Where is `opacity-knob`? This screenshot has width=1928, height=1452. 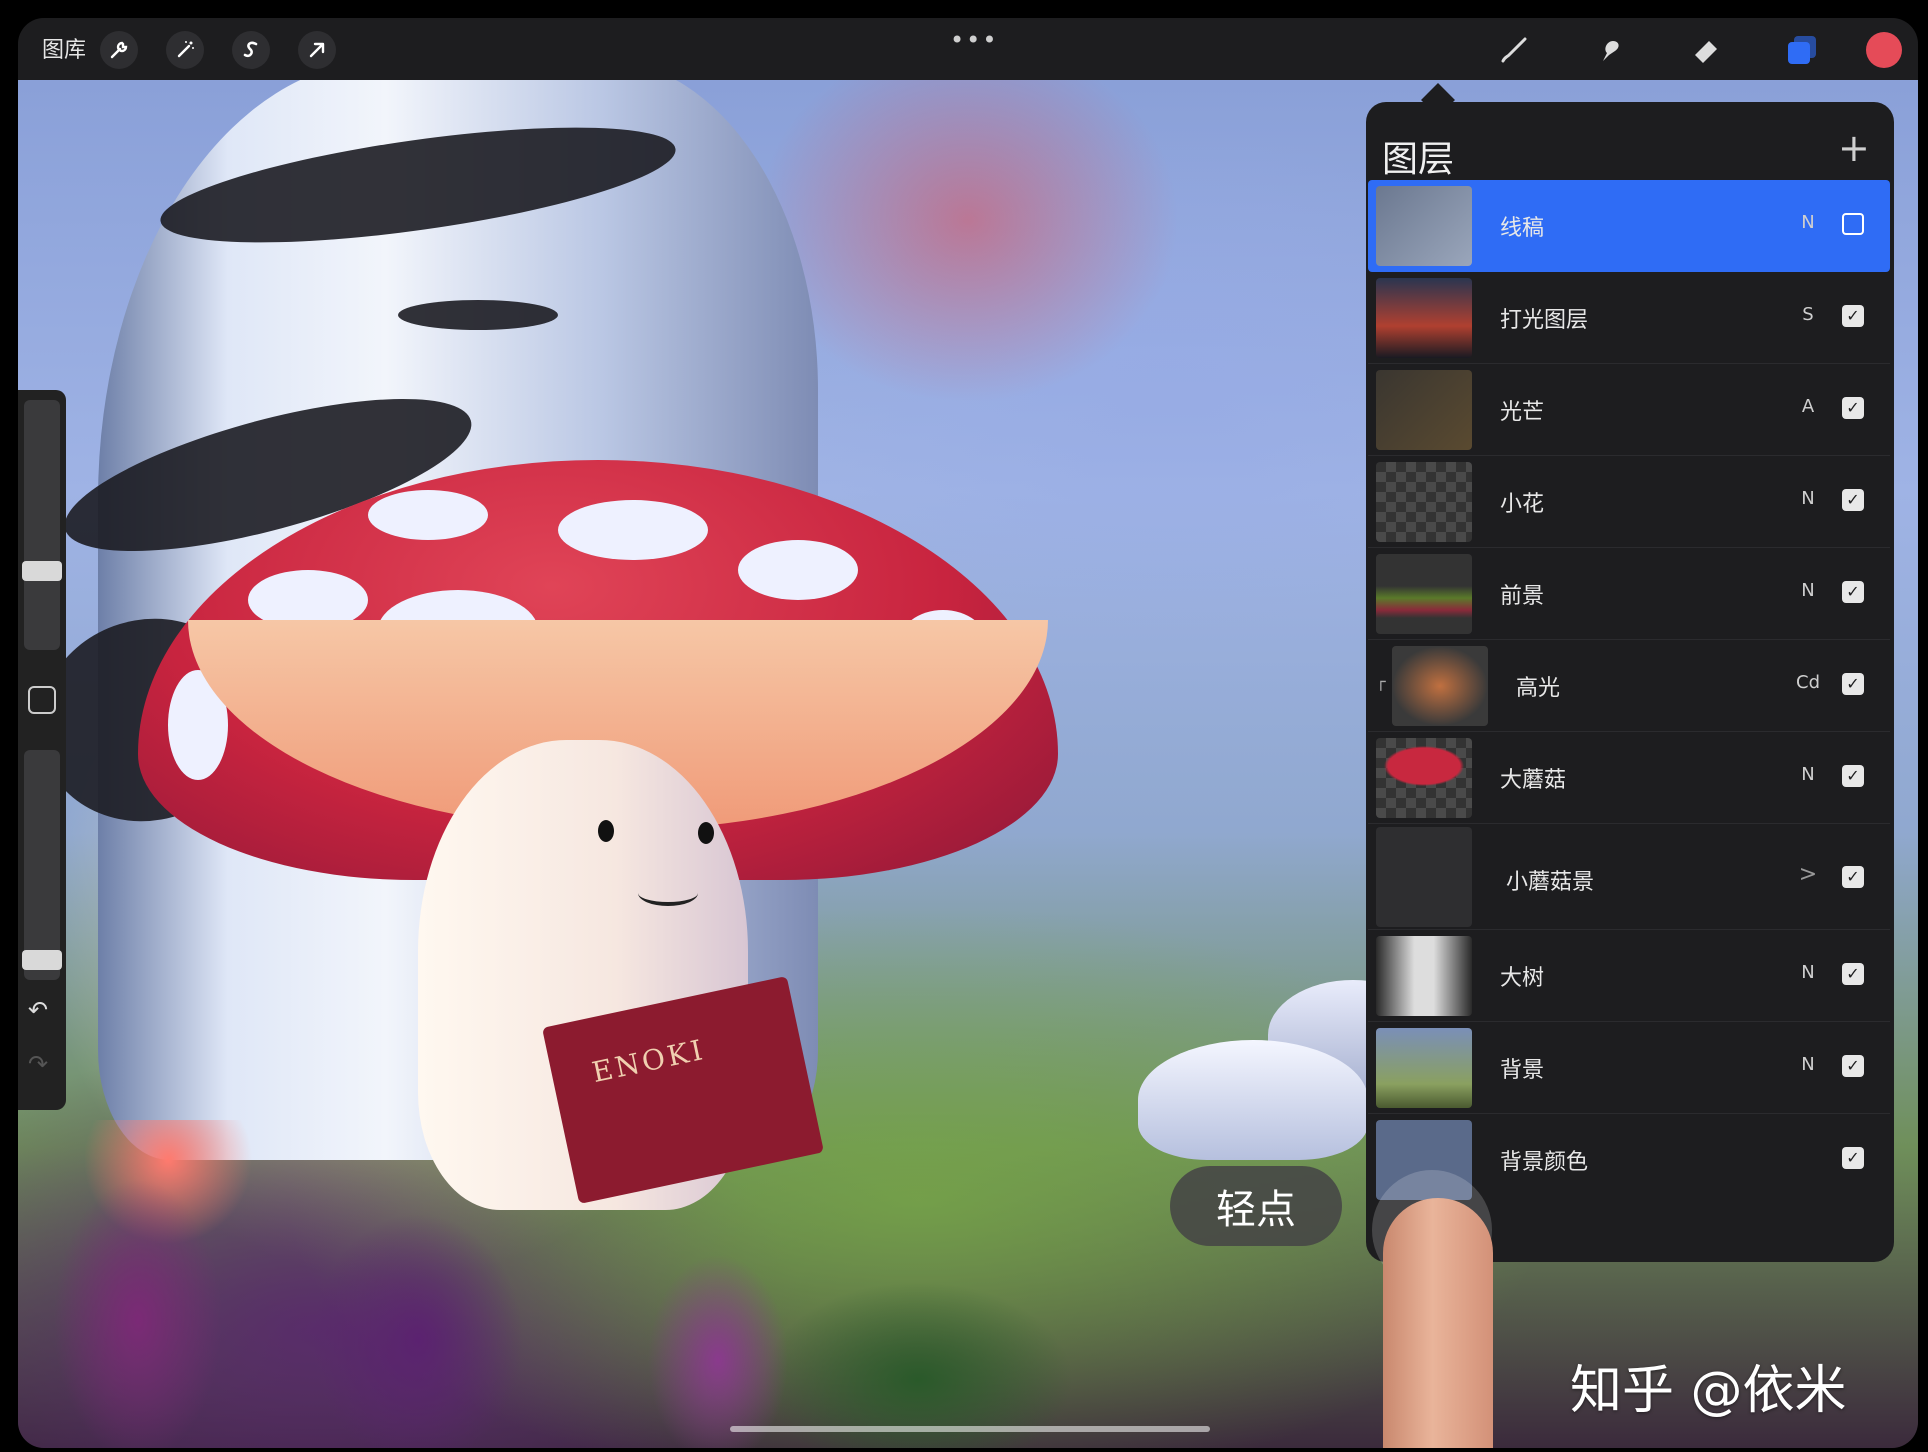
opacity-knob is located at coordinates (42, 959).